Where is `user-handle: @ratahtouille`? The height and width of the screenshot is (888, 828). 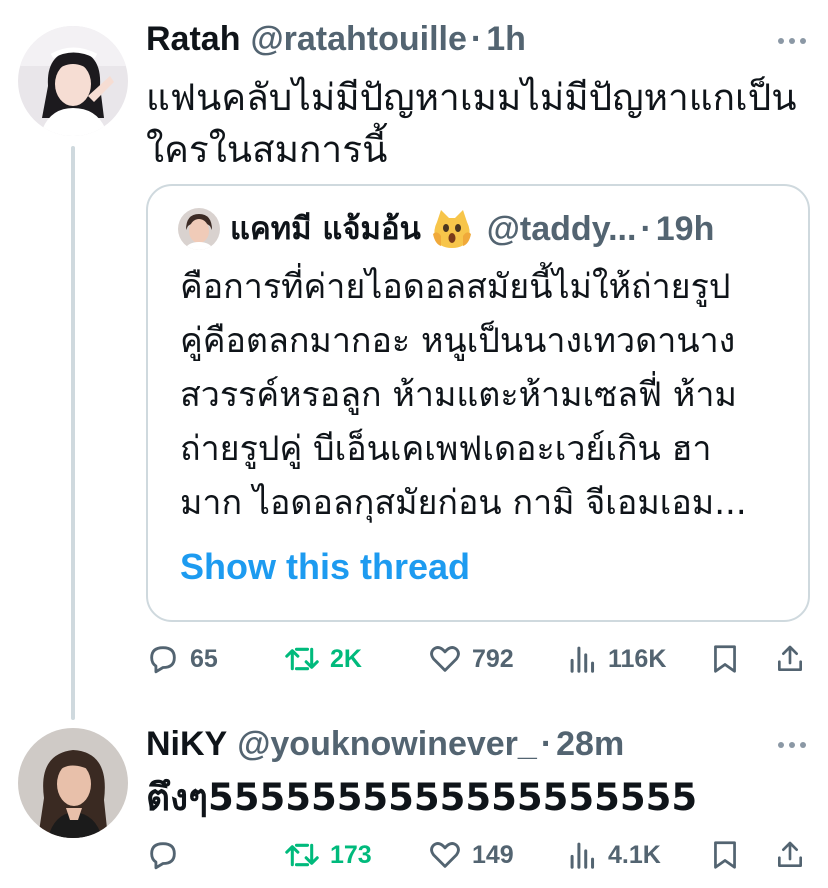 user-handle: @ratahtouille is located at coordinates (358, 39).